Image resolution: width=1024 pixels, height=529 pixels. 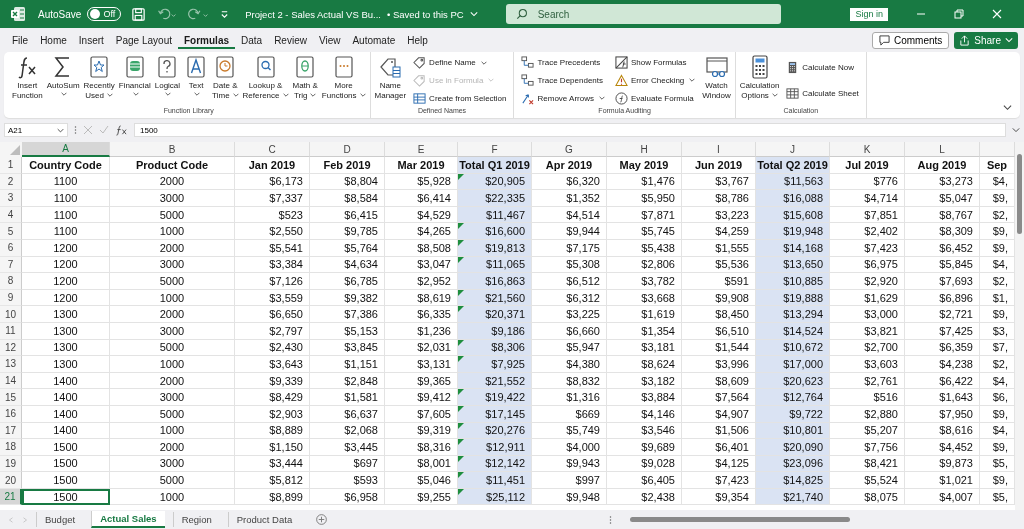 I want to click on sheet-tab: Actual Sales, so click(x=128, y=519).